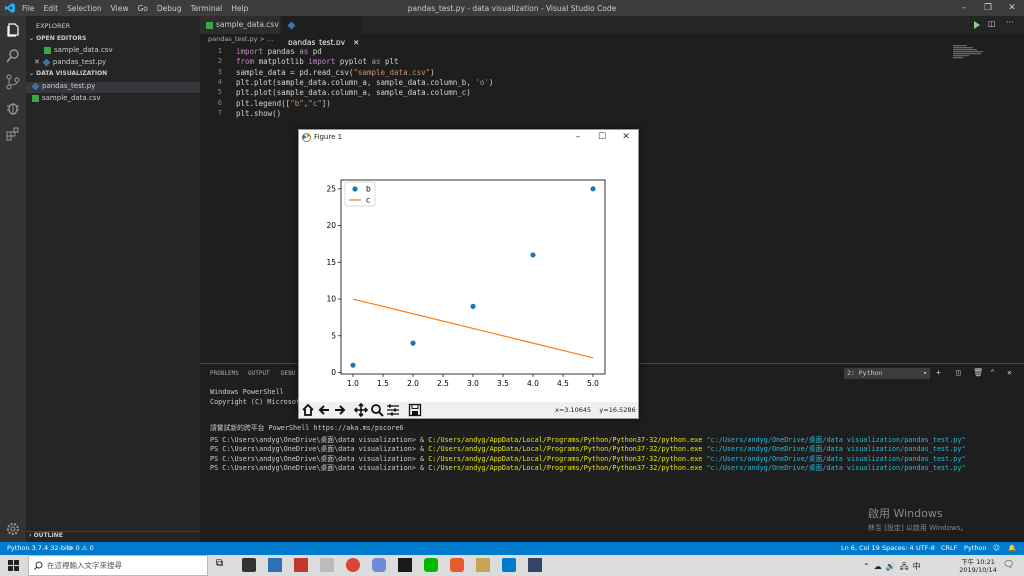 The image size is (1024, 576). Describe the element at coordinates (938, 372) in the screenshot. I see `new-terminal-icon: +` at that location.